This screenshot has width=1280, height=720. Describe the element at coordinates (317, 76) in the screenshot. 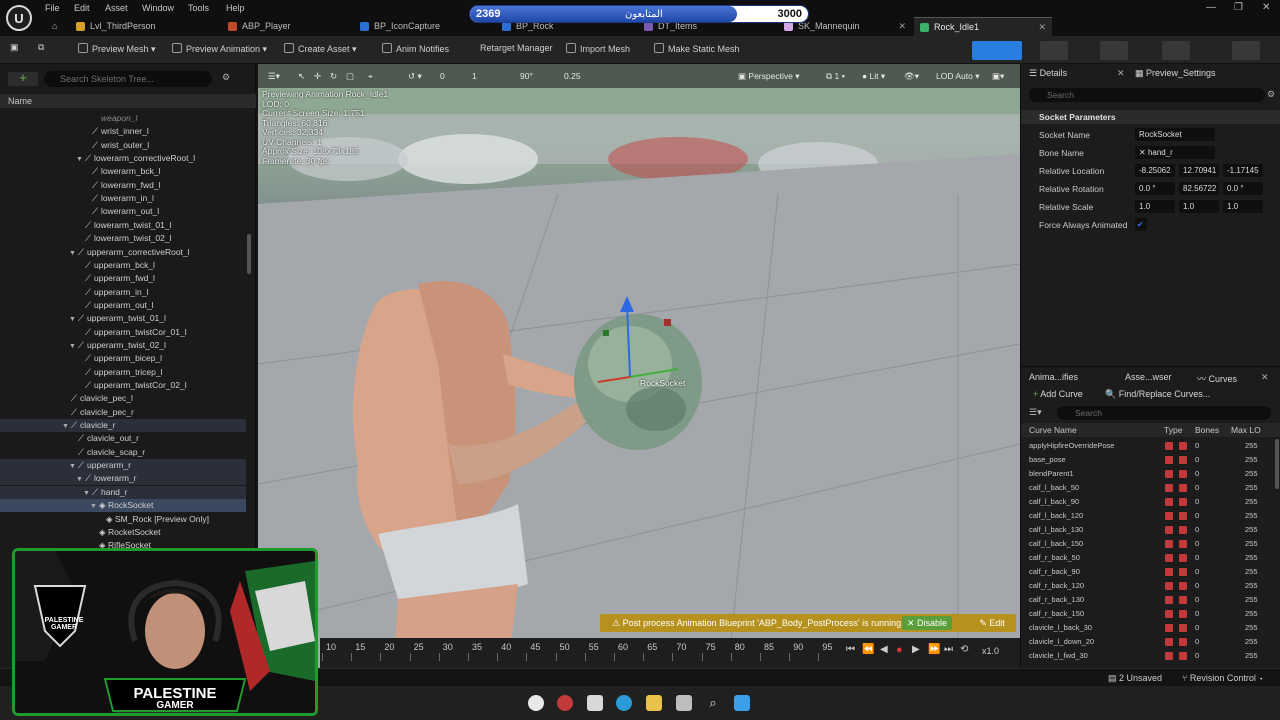

I see `translate-icon: ✛` at that location.